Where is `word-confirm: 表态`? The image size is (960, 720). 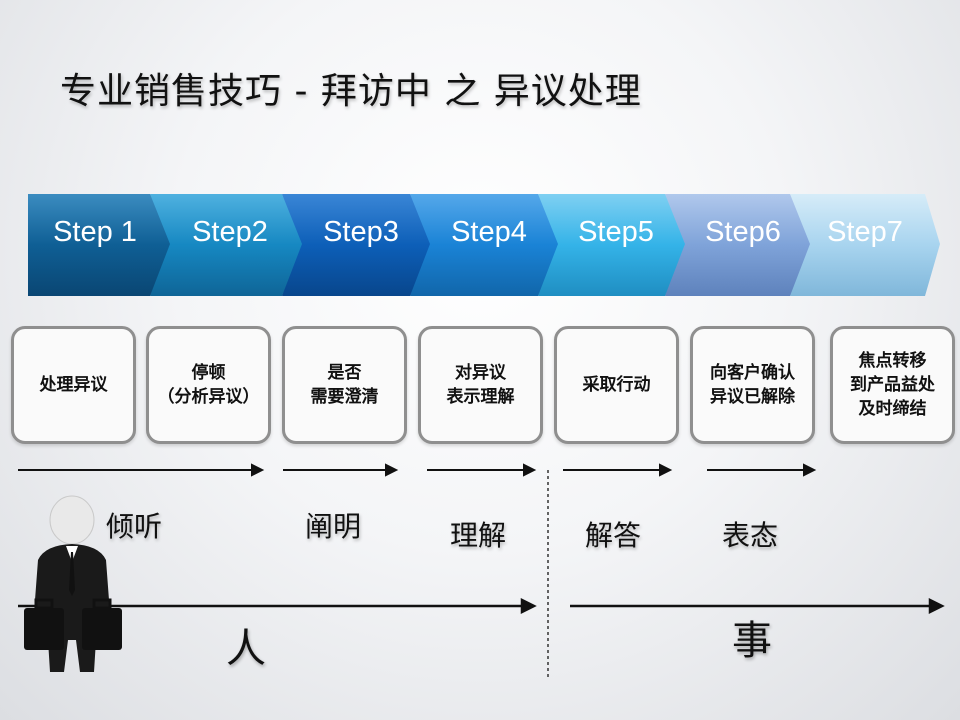 word-confirm: 表态 is located at coordinates (750, 535).